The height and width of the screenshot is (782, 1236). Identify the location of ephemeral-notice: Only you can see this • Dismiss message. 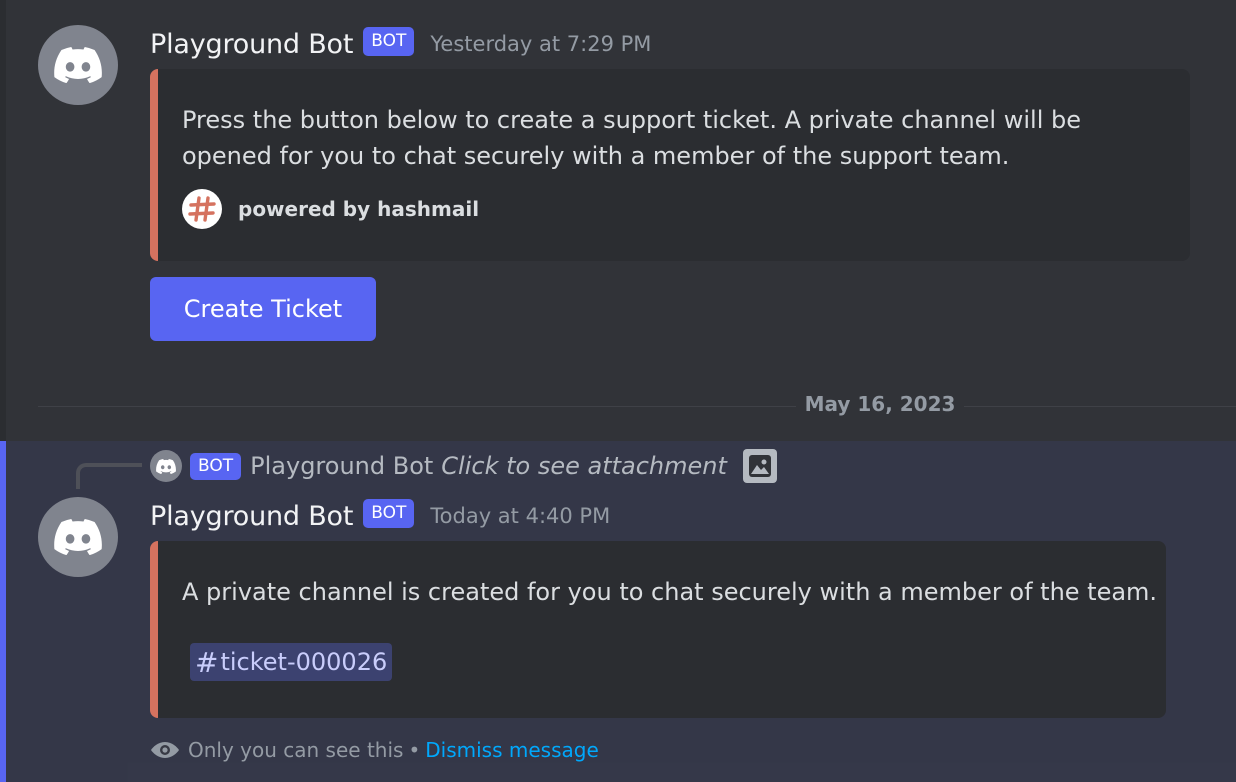
(374, 750).